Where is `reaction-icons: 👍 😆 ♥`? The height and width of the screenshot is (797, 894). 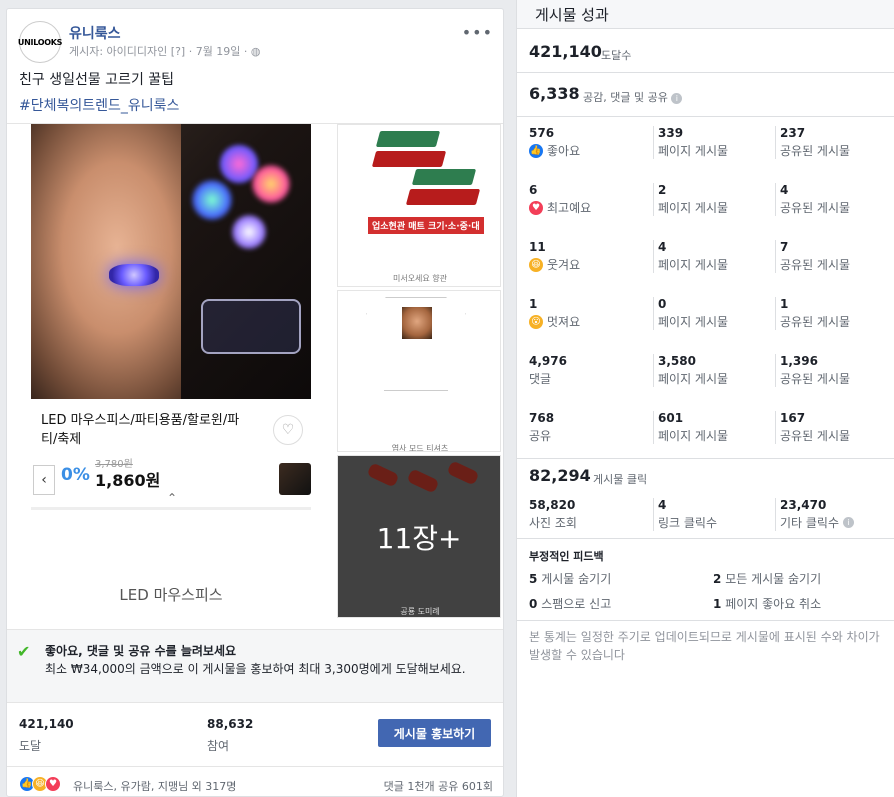 reaction-icons: 👍 😆 ♥ is located at coordinates (40, 784).